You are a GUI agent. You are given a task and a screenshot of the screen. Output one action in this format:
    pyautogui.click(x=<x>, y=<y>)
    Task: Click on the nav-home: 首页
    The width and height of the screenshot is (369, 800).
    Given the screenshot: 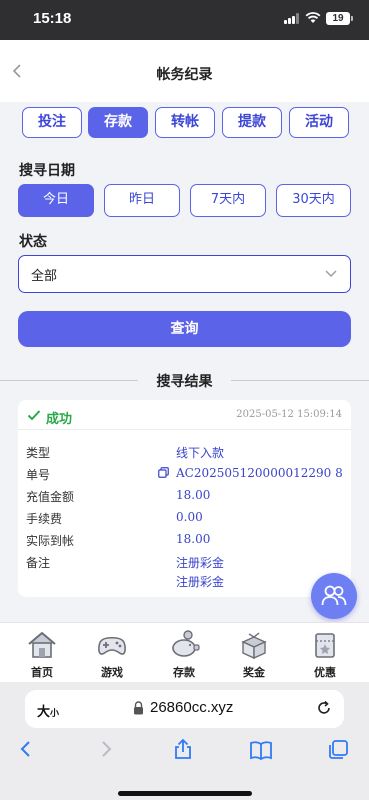 What is the action you would take?
    pyautogui.click(x=42, y=653)
    